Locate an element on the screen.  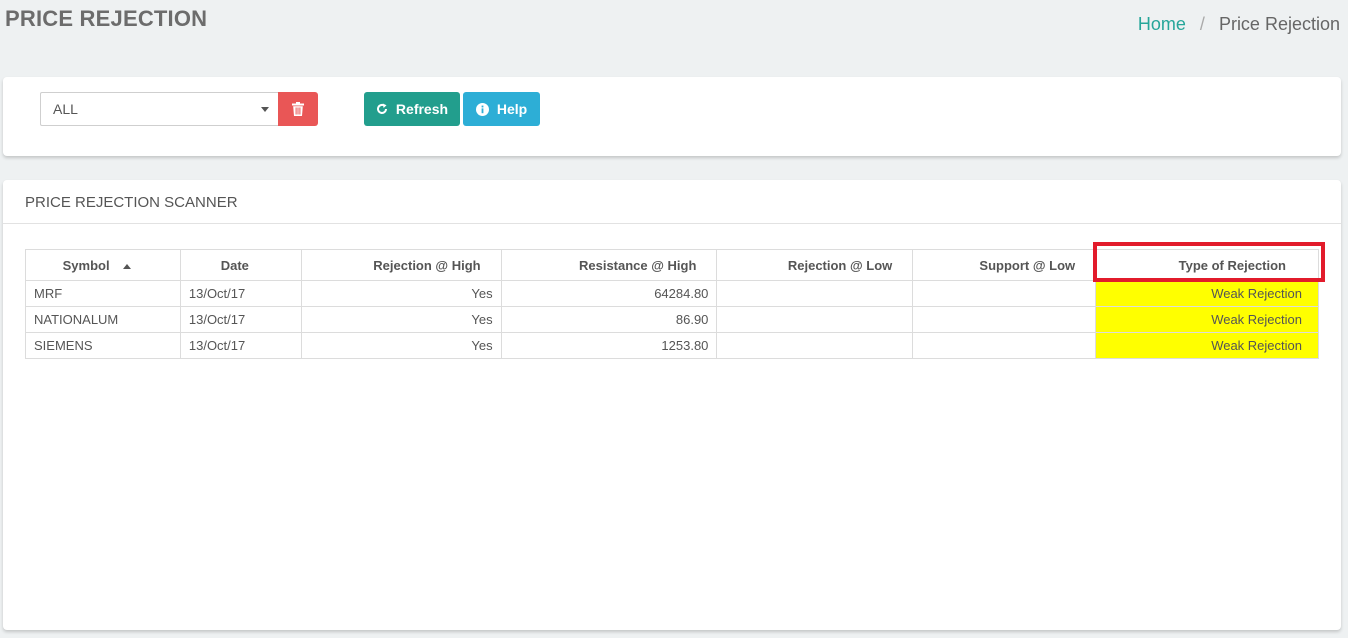
column-header-label: Date is located at coordinates (234, 265).